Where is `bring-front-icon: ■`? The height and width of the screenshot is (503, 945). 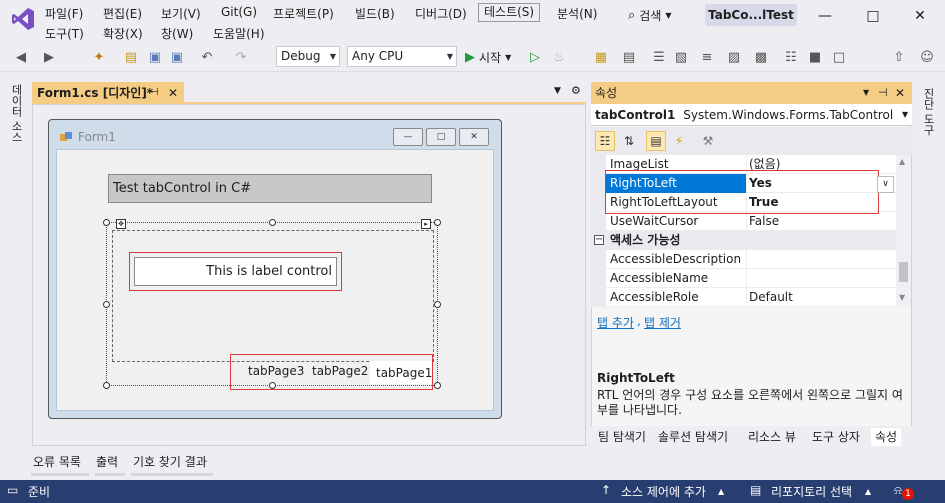
bring-front-icon: ■ is located at coordinates (815, 57).